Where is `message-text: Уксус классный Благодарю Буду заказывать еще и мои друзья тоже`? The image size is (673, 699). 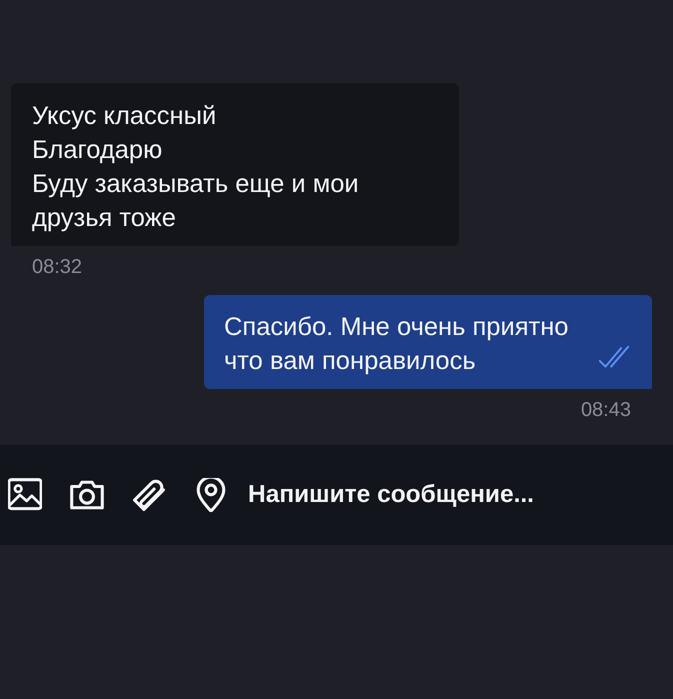
message-text: Уксус классный Благодарю Буду заказывать еще и мои друзья тоже is located at coordinates (196, 167).